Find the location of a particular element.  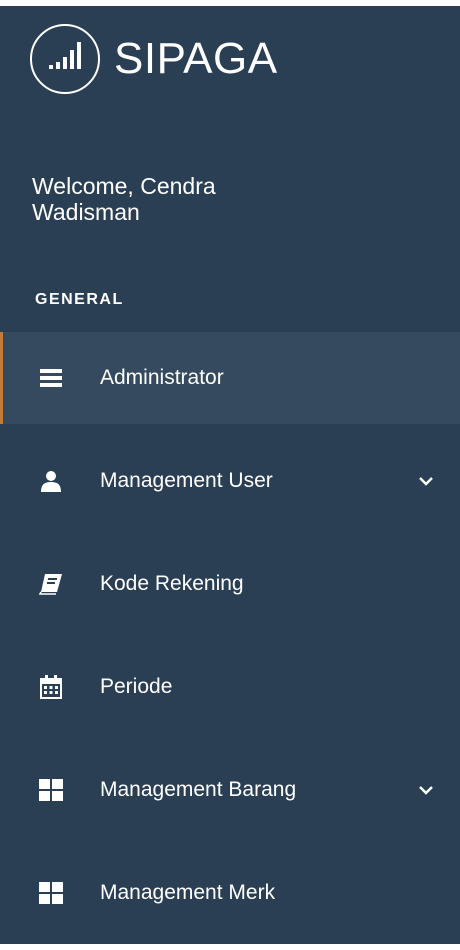

sidebar-item-label: Management Barang is located at coordinates (198, 789).